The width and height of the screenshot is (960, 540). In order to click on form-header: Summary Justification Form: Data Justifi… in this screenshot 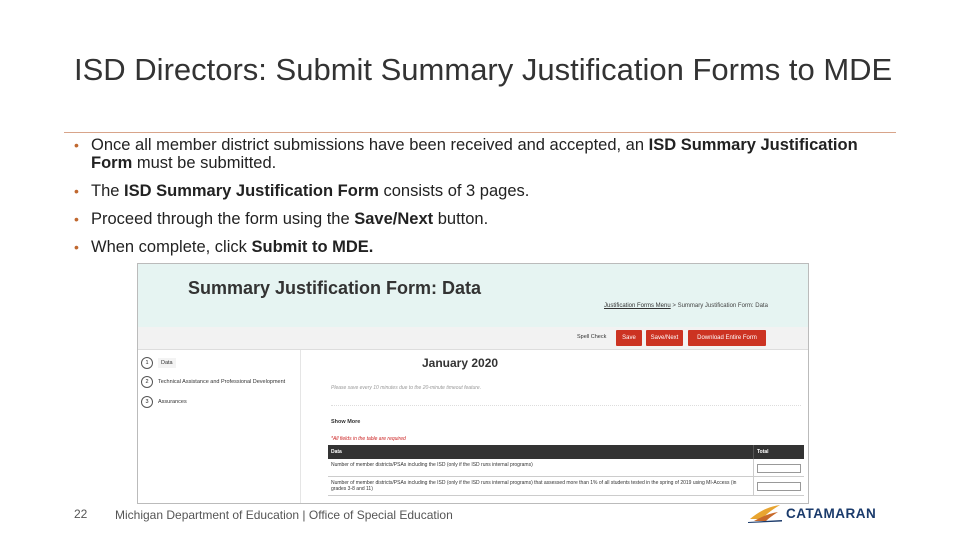, I will do `click(473, 295)`.